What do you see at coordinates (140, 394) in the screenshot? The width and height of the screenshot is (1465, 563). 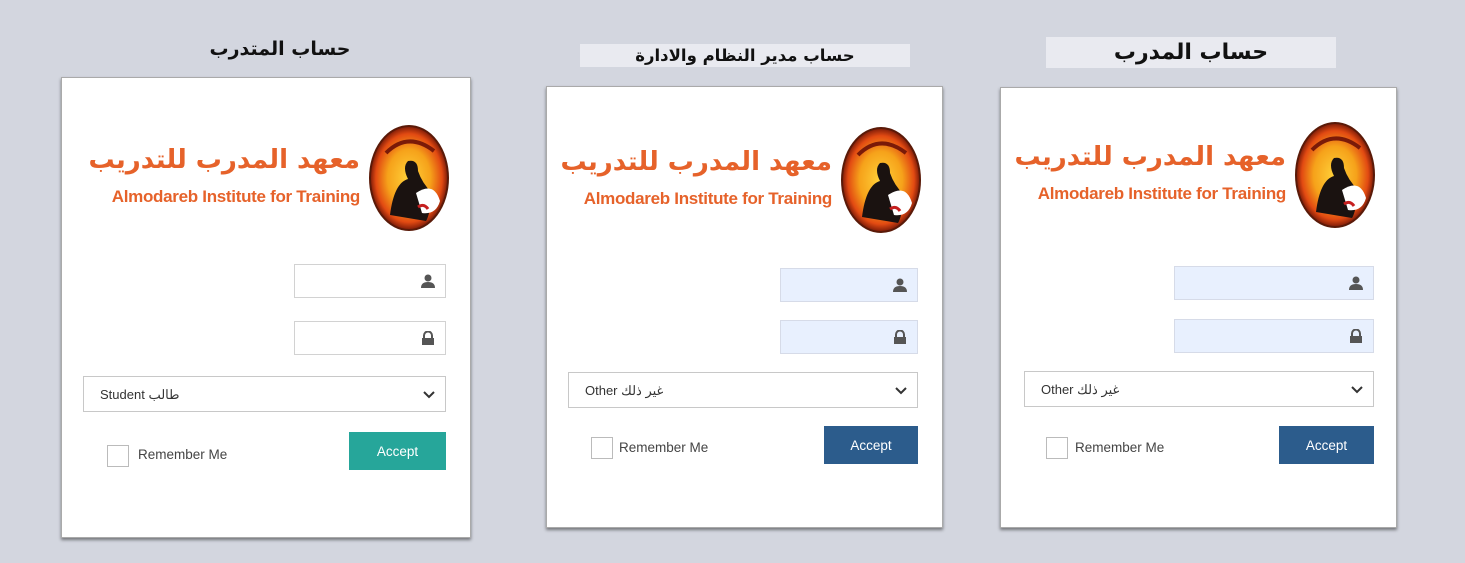 I see `role-select-value: Student طالب` at bounding box center [140, 394].